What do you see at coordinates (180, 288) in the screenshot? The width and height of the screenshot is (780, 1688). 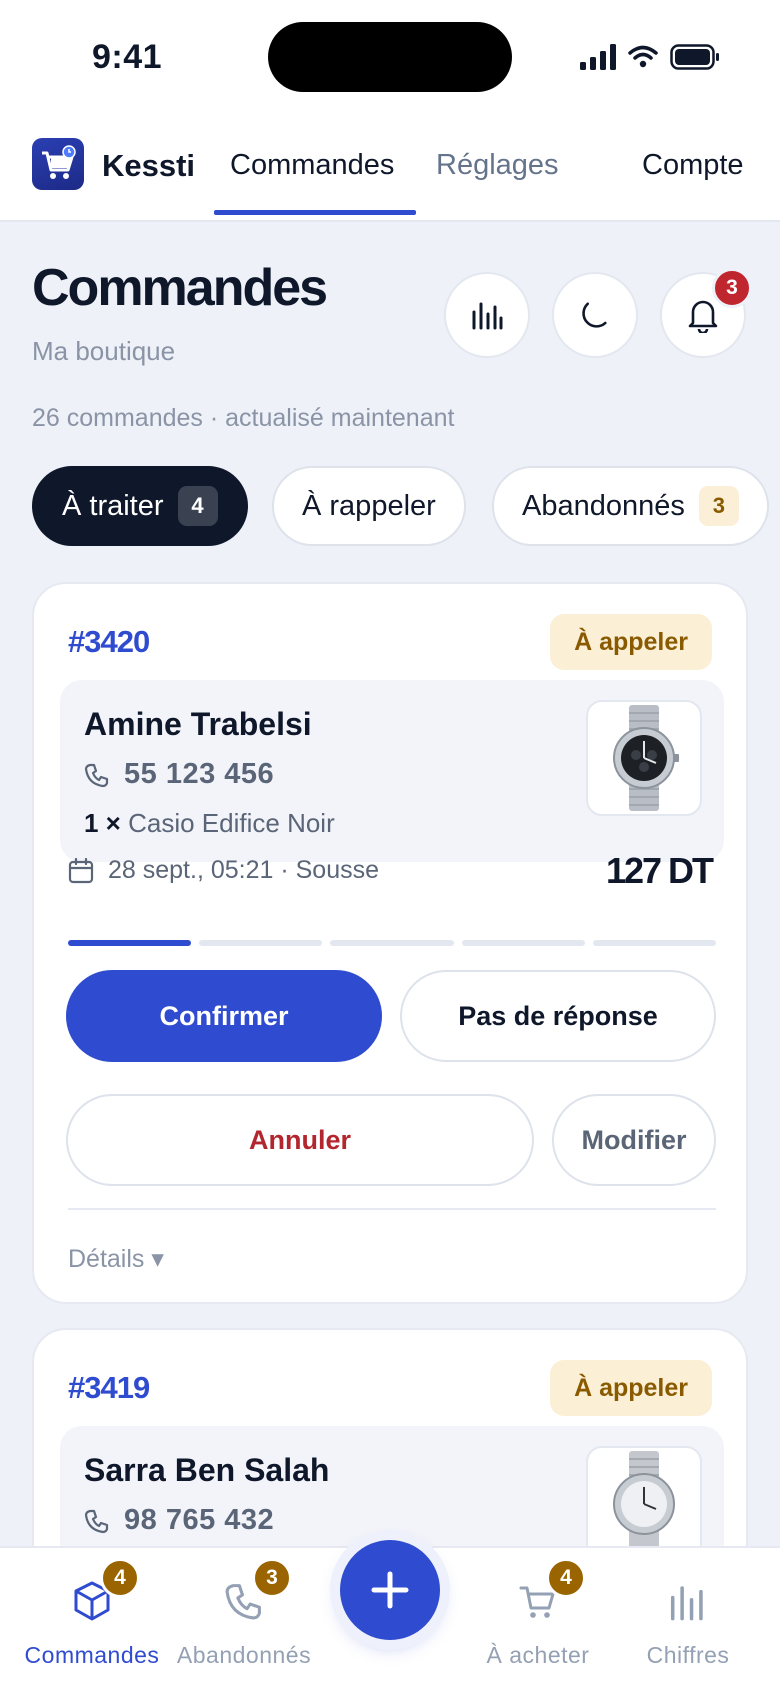 I see `page-title: Commandes` at bounding box center [180, 288].